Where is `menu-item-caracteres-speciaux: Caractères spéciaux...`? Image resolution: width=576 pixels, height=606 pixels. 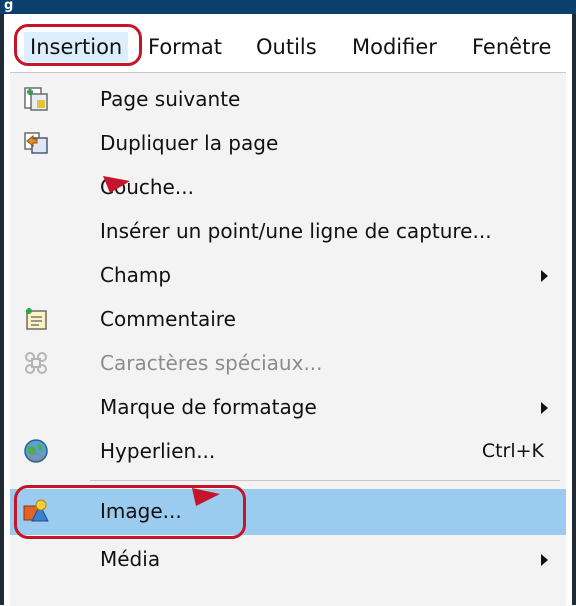 menu-item-caracteres-speciaux: Caractères spéciaux... is located at coordinates (288, 363).